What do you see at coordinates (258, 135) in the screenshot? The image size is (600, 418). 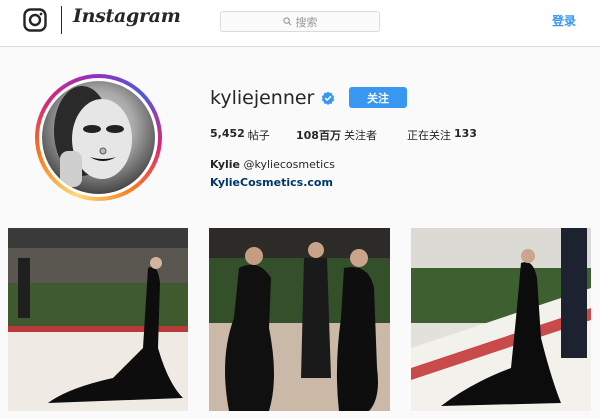 I see `posts-label: 帖子` at bounding box center [258, 135].